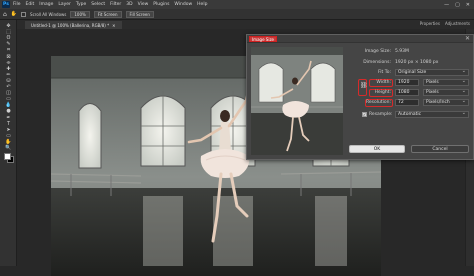 This screenshot has width=474, height=276. What do you see at coordinates (377, 62) in the screenshot?
I see `dimensions-label: Dimensions:` at bounding box center [377, 62].